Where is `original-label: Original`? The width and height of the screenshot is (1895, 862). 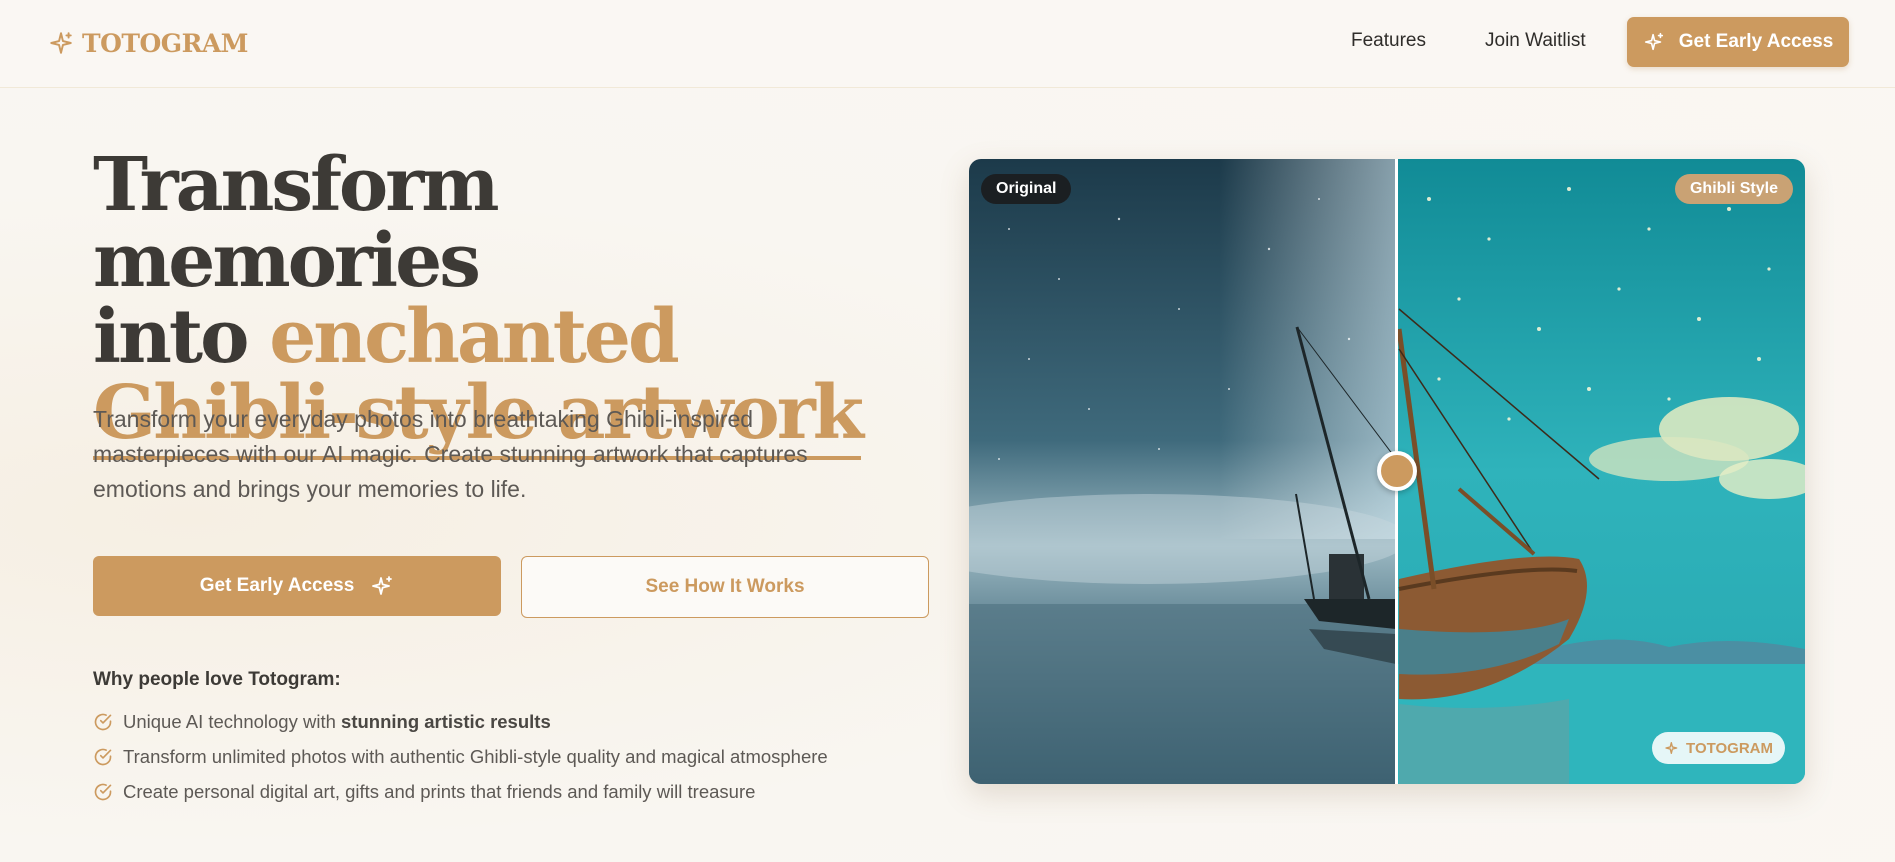 original-label: Original is located at coordinates (1026, 189).